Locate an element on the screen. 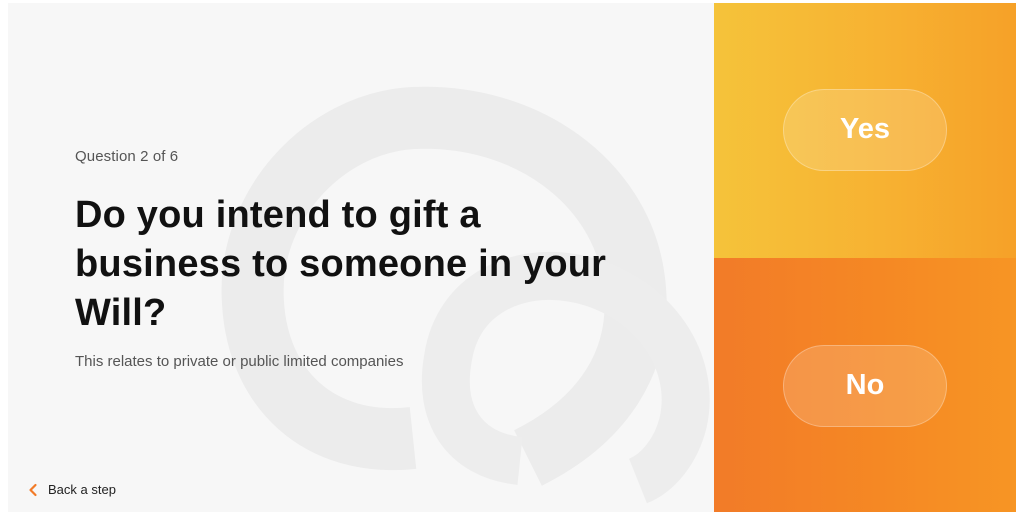 The image size is (1024, 514). no-answer-panel: No is located at coordinates (865, 385).